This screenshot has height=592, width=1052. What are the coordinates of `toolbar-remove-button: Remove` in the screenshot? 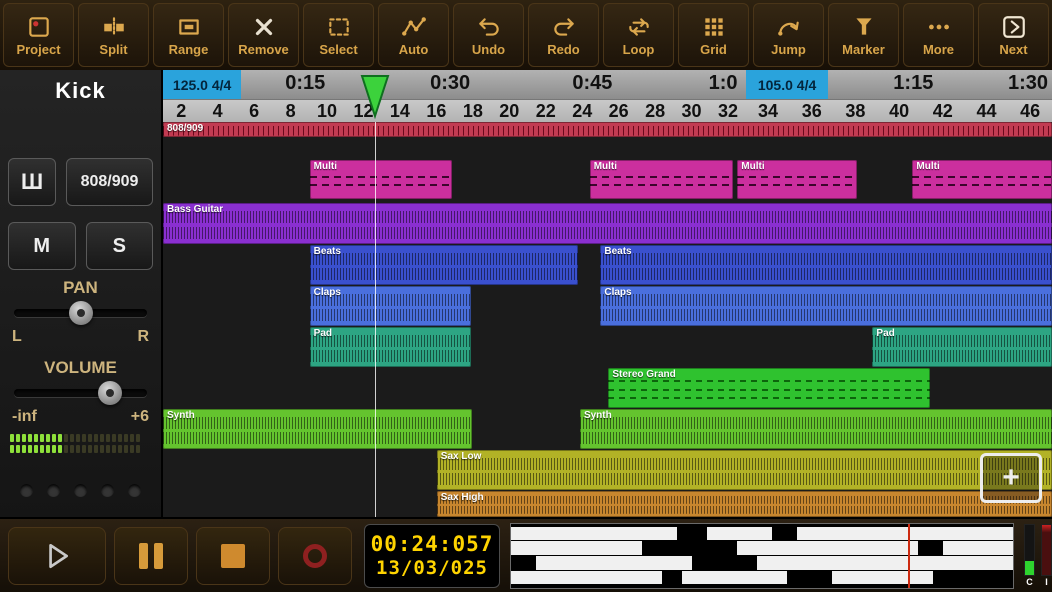 It's located at (263, 35).